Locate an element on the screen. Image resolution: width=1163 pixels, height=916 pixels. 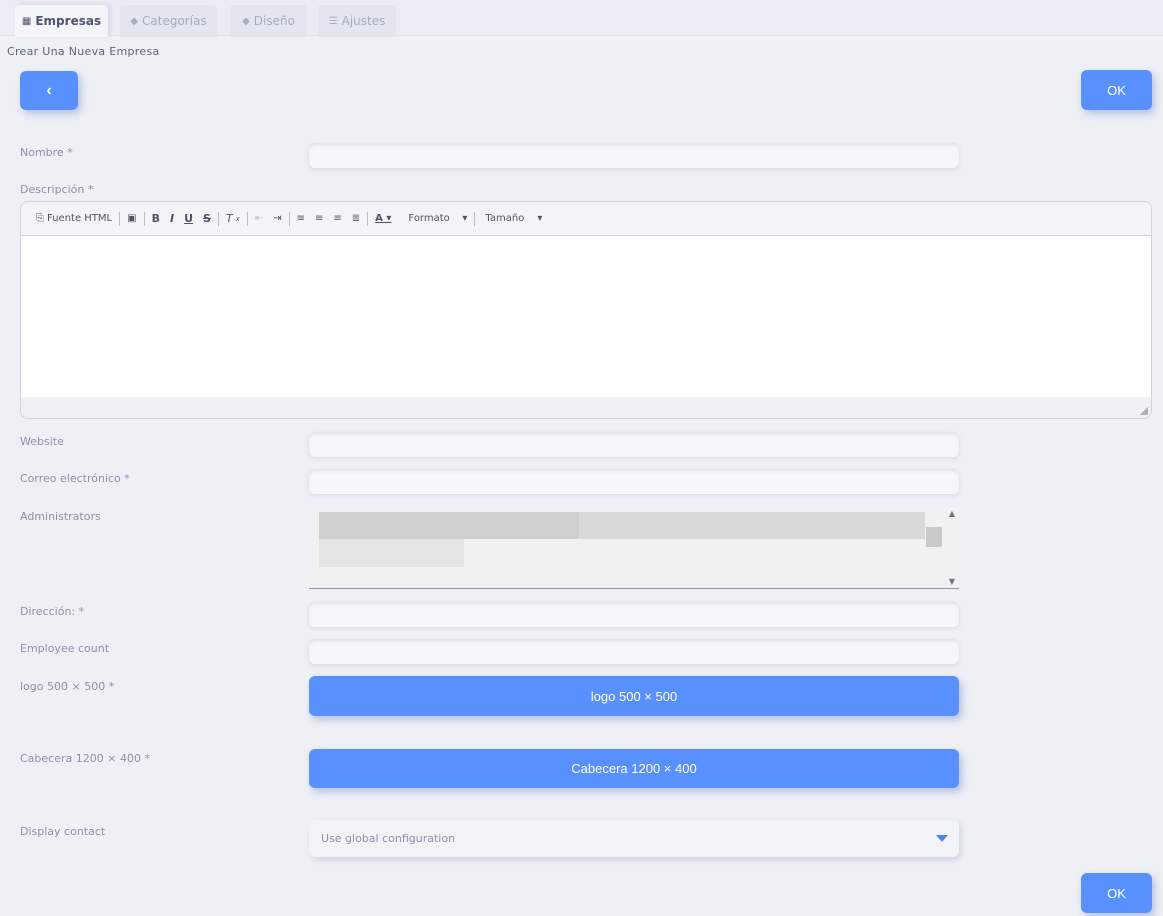
employee-count-field is located at coordinates (634, 651).